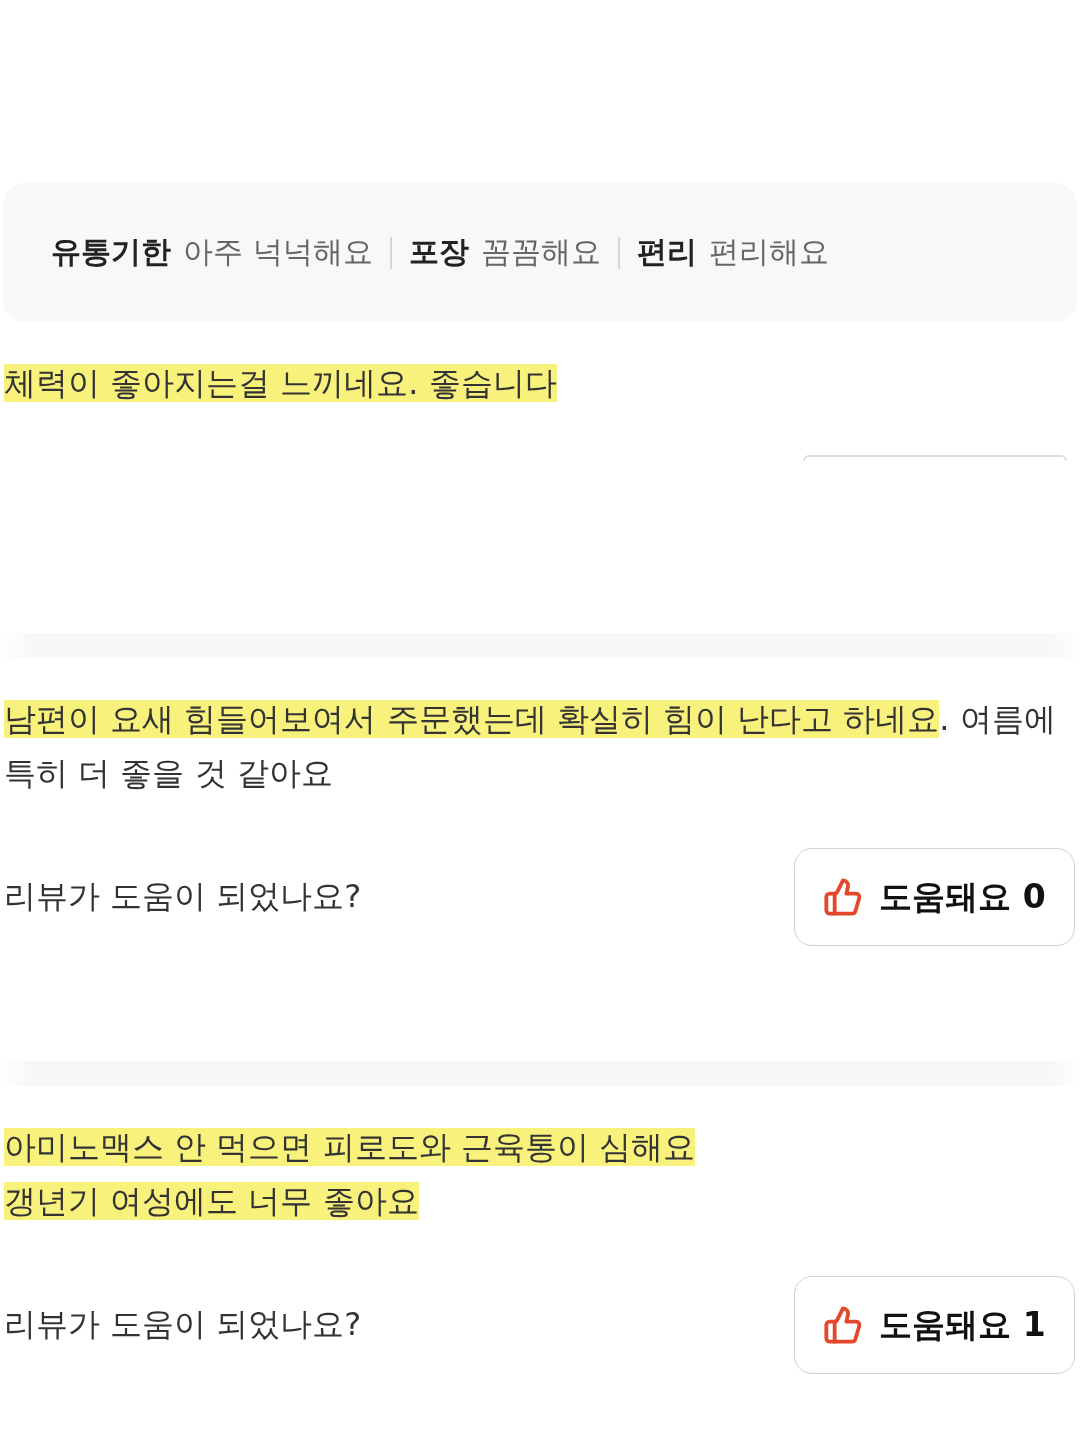 The width and height of the screenshot is (1080, 1440). Describe the element at coordinates (438, 252) in the screenshot. I see `summary-label: 포장` at that location.